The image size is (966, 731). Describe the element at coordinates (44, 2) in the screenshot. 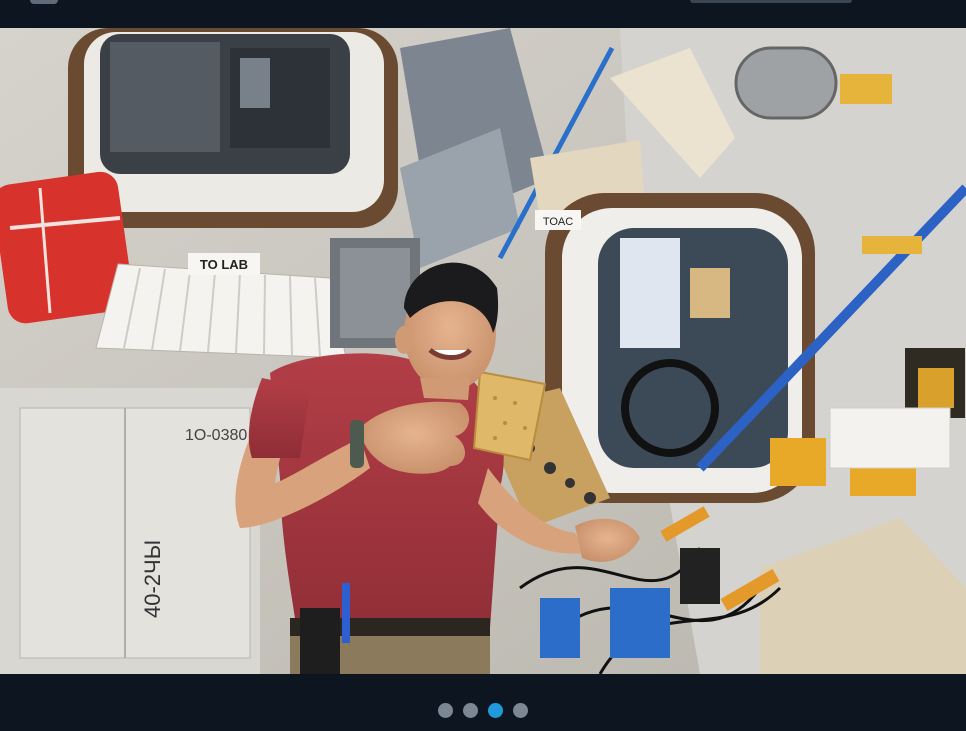

I see `agency-logo-icon` at that location.